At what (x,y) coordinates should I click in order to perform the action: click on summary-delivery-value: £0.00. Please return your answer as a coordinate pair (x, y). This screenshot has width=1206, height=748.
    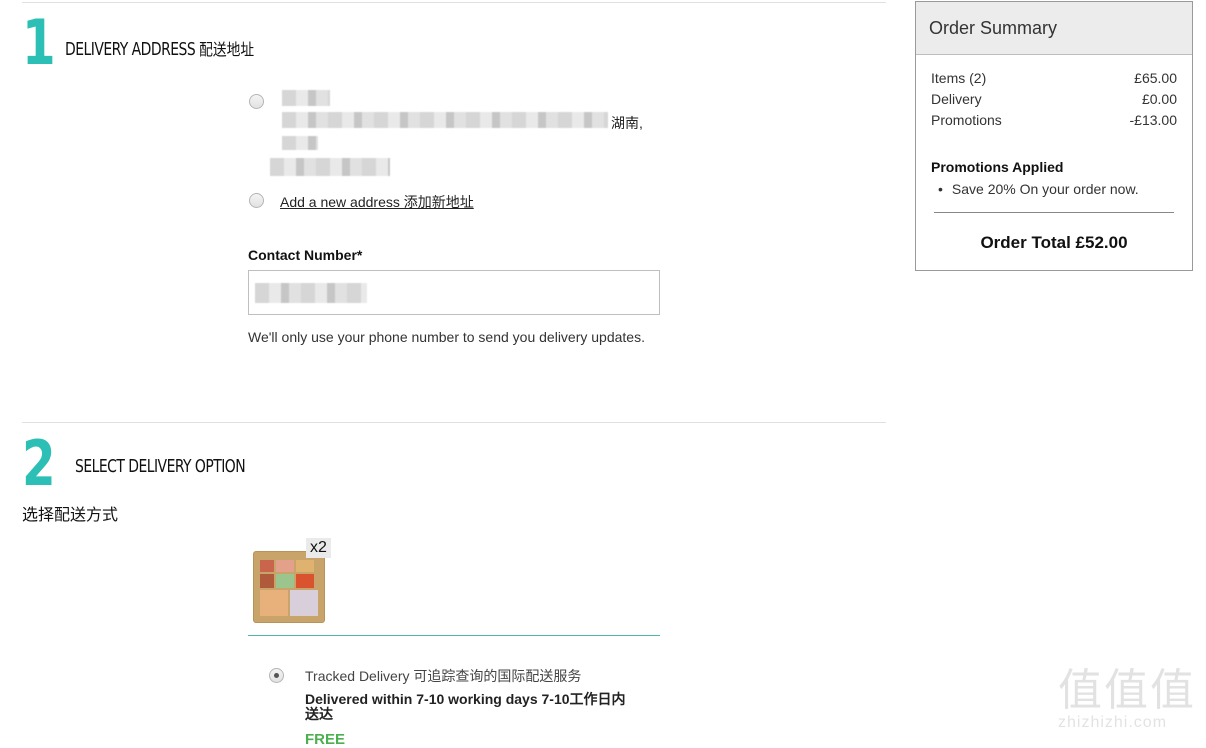
    Looking at the image, I should click on (1159, 99).